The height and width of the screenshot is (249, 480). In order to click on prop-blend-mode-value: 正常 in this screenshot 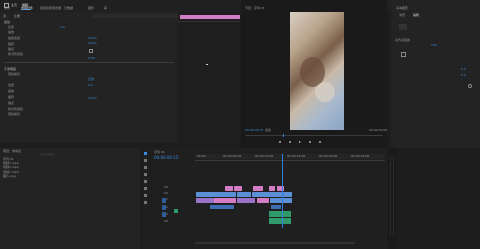, I will do `click(91, 79)`.